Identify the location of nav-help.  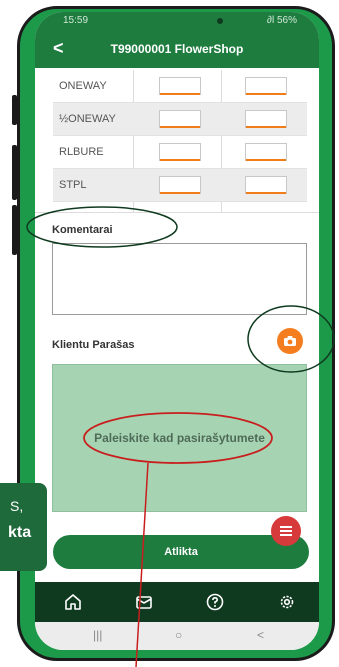
(215, 602).